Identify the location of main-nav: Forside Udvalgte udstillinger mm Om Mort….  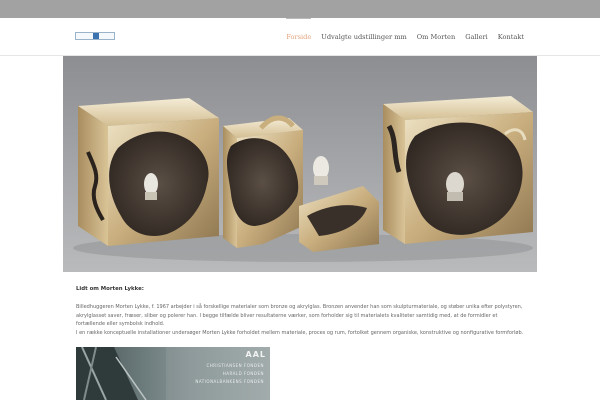
(405, 37).